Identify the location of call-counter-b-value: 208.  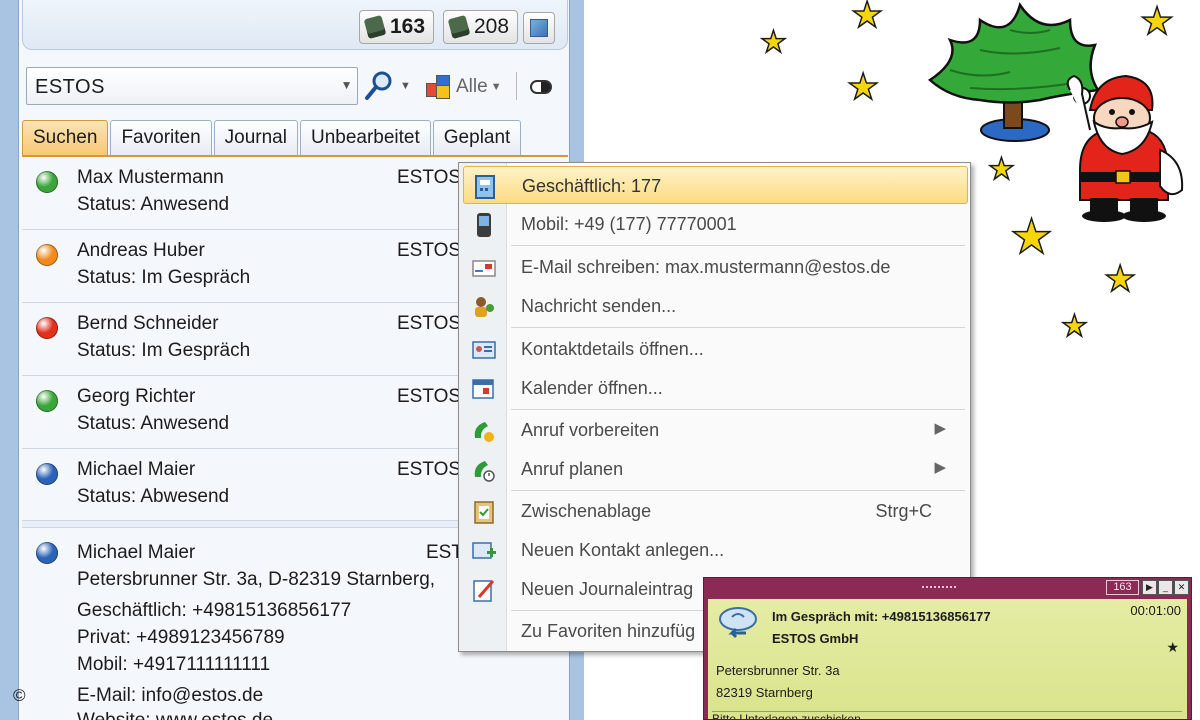
(492, 26).